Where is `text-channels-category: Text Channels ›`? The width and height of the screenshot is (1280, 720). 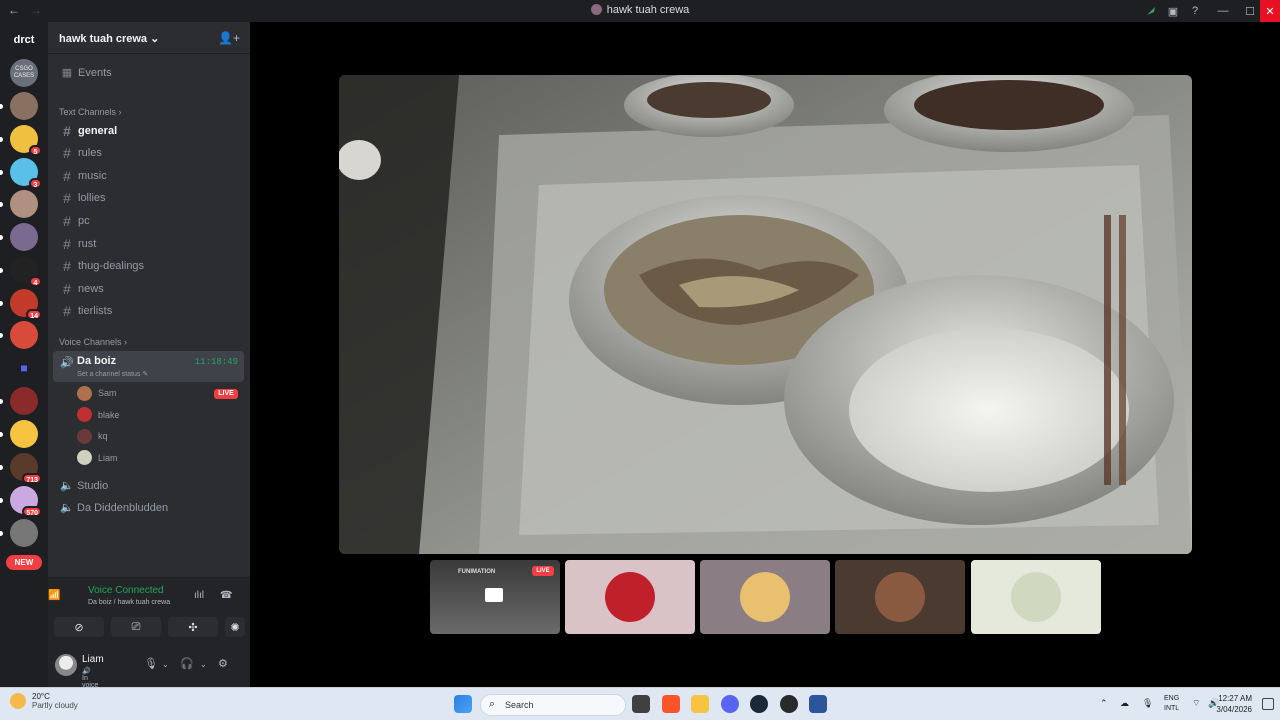 text-channels-category: Text Channels › is located at coordinates (90, 112).